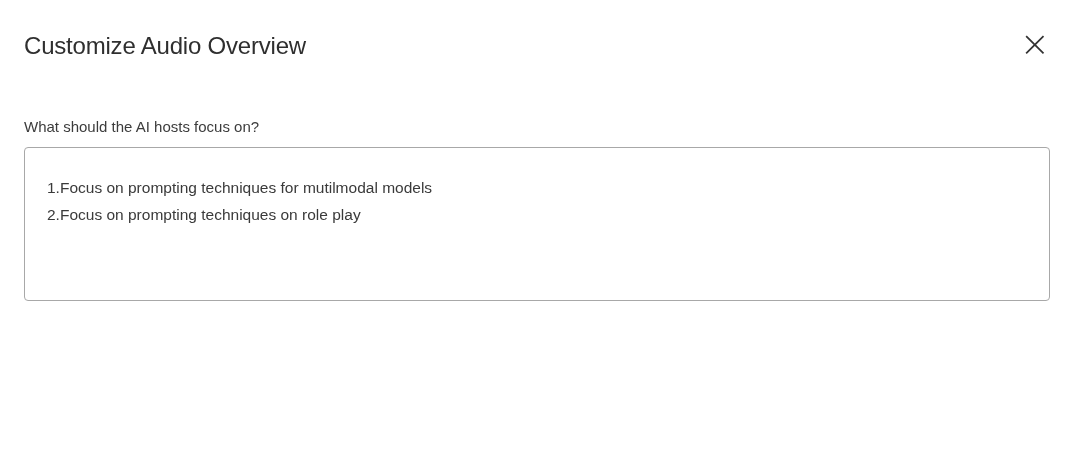 The height and width of the screenshot is (452, 1078). What do you see at coordinates (165, 46) in the screenshot?
I see `dialog-title: Customize Audio Overview` at bounding box center [165, 46].